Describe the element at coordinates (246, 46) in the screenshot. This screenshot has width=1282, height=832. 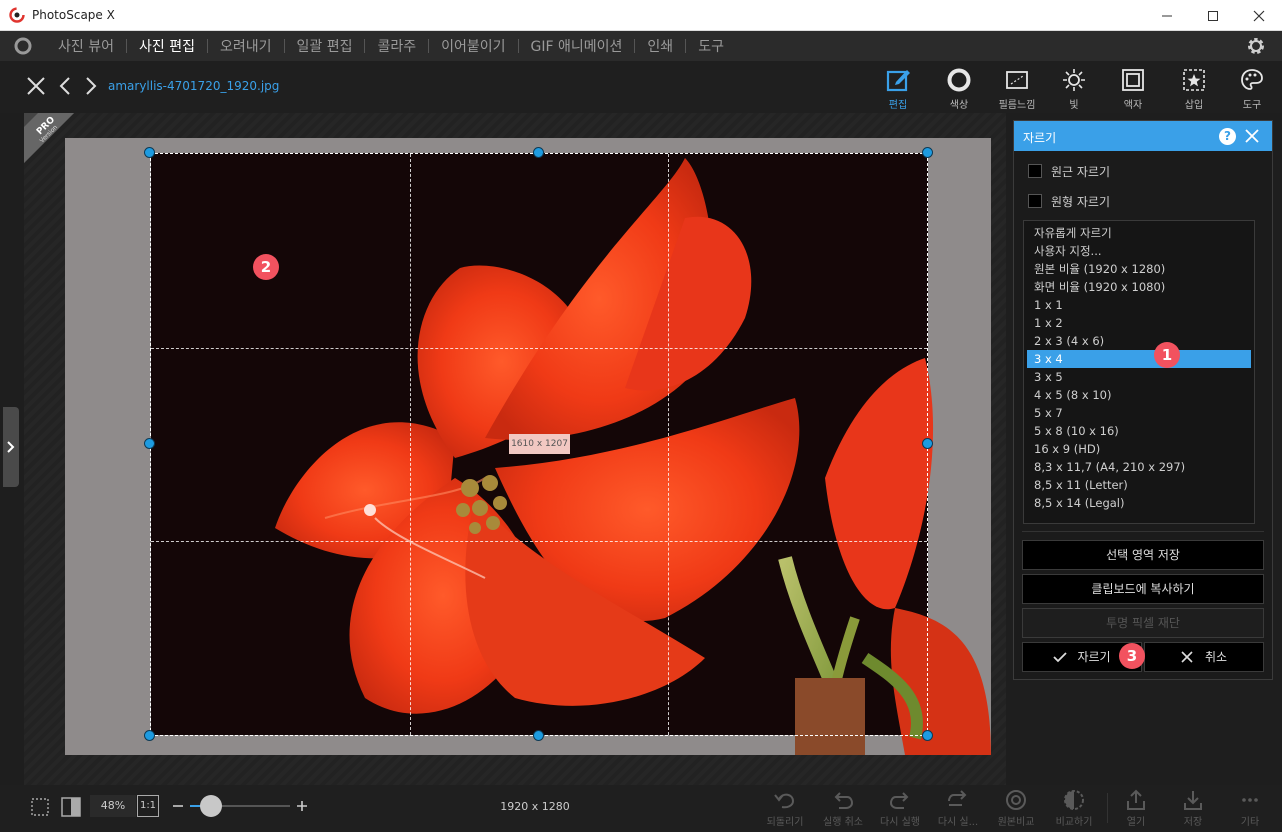
I see `tab-cut-out: 오려내기` at that location.